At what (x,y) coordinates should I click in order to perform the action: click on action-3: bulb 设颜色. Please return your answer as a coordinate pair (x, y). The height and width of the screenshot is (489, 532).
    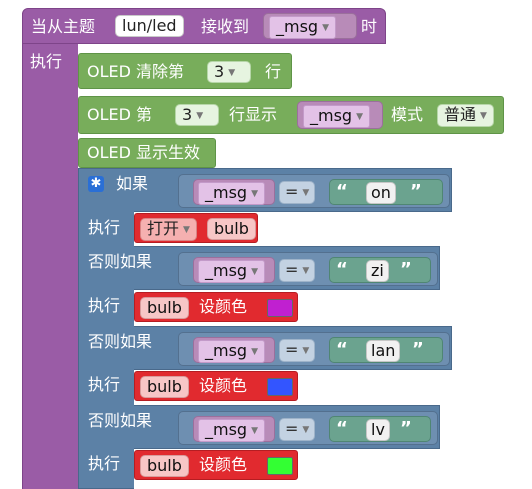
    Looking at the image, I should click on (216, 465).